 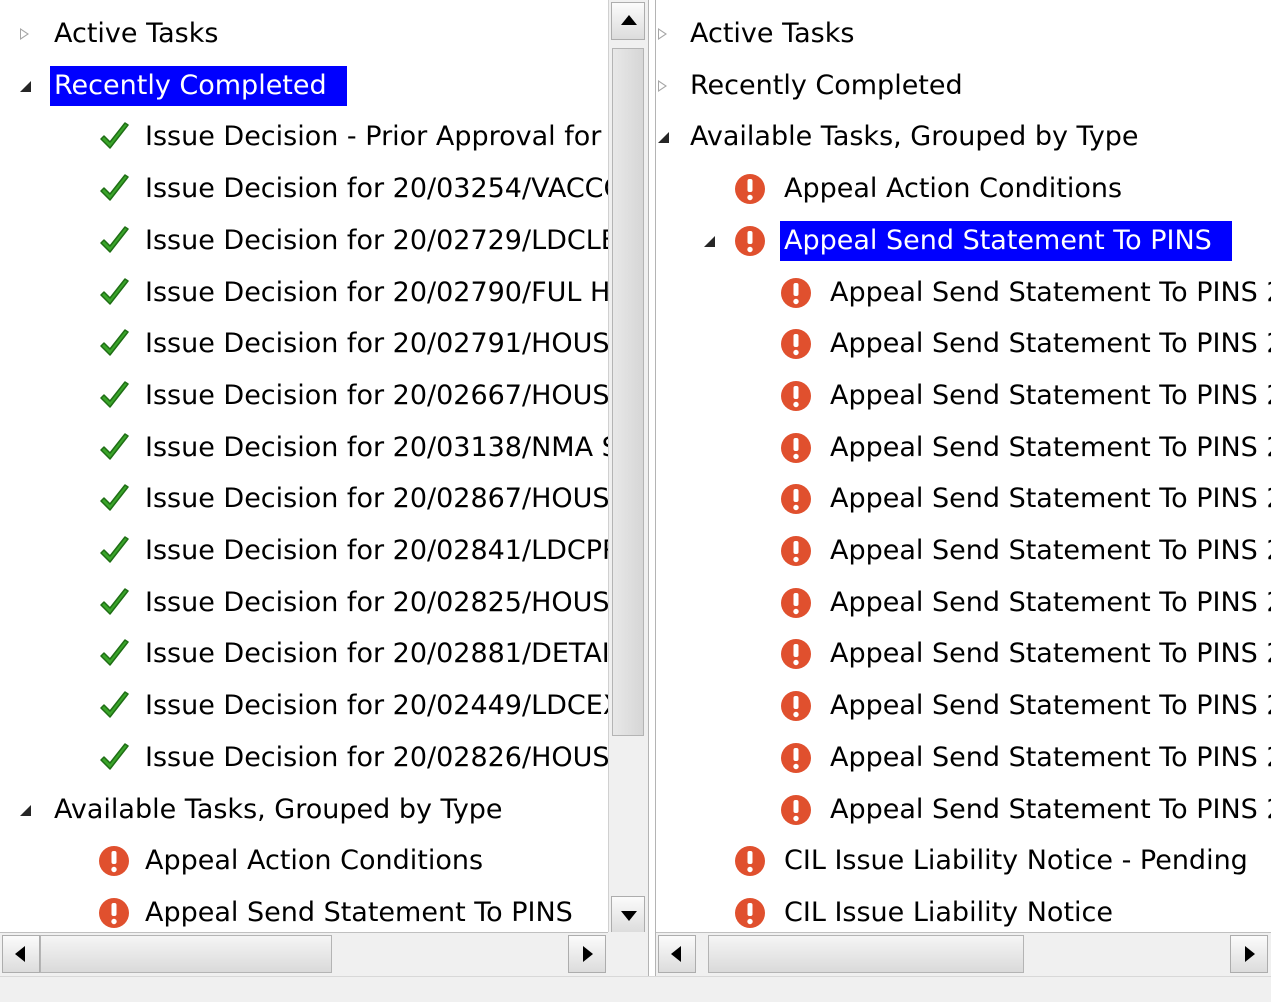 What do you see at coordinates (304, 448) in the screenshot?
I see `tree-node: Issue Decision for 20/03138/NMA Sur` at bounding box center [304, 448].